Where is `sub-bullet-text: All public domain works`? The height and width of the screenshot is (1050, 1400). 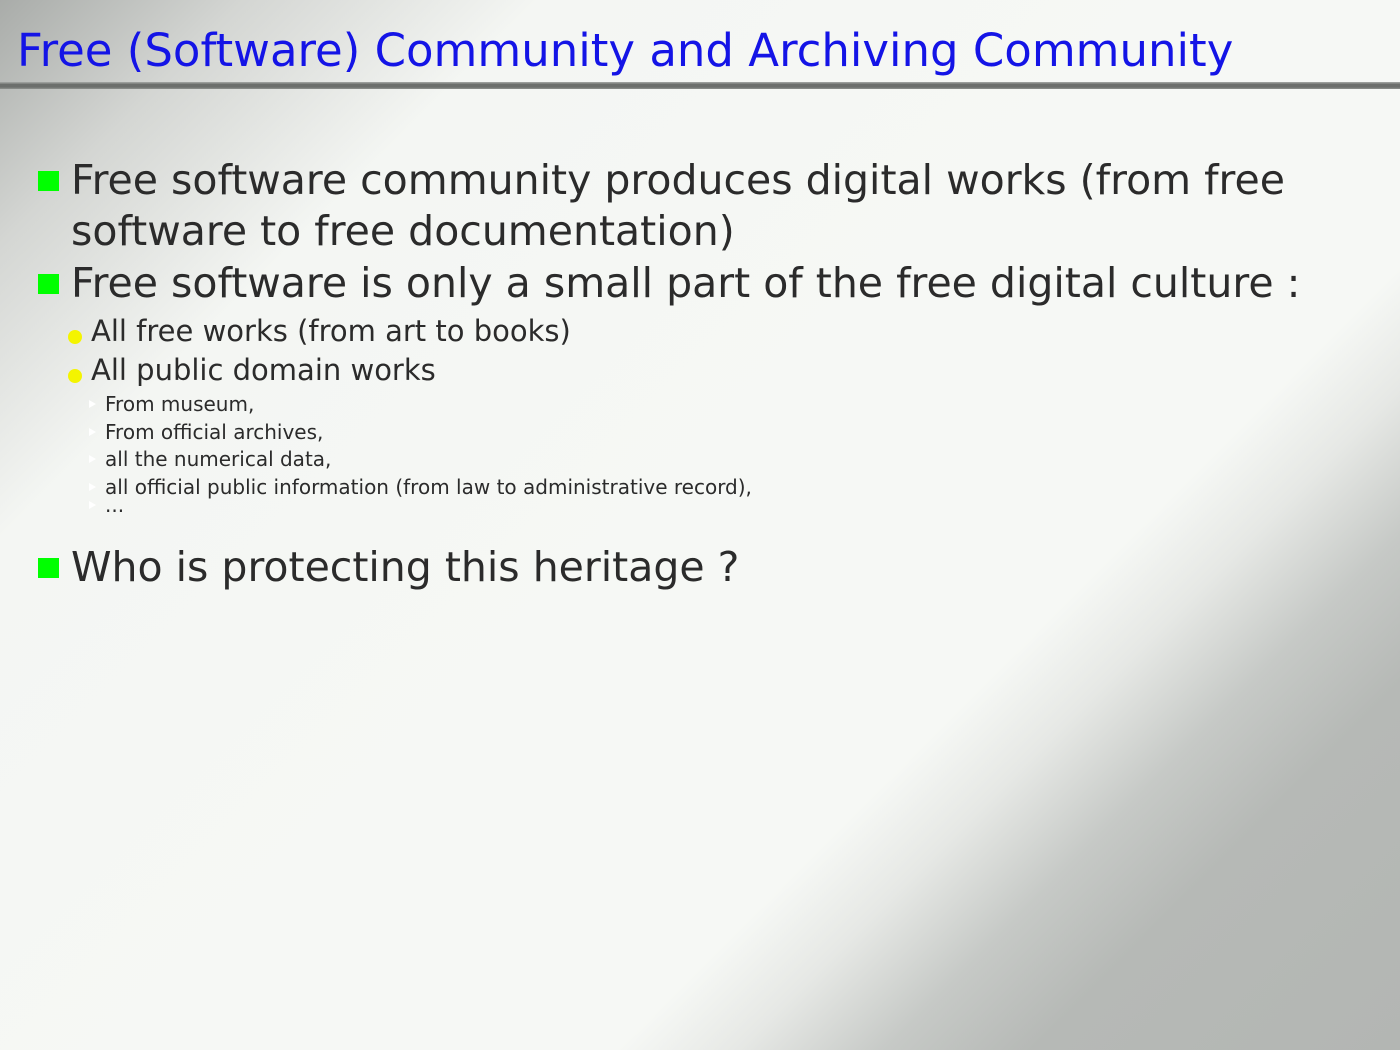
sub-bullet-text: All public domain works is located at coordinates (263, 370).